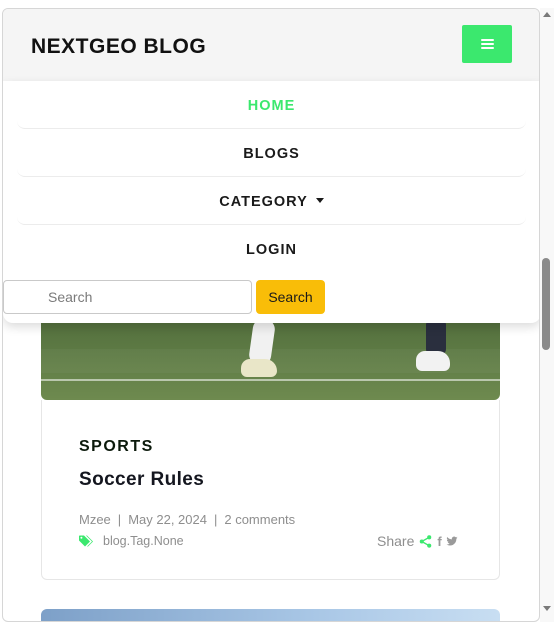 The width and height of the screenshot is (555, 627). What do you see at coordinates (547, 608) in the screenshot?
I see `scroll-down-arrow-icon` at bounding box center [547, 608].